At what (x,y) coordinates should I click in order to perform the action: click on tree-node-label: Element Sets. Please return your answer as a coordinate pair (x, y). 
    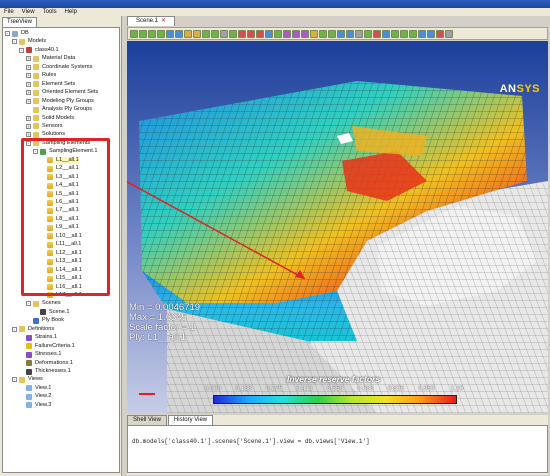
    Looking at the image, I should click on (59, 83).